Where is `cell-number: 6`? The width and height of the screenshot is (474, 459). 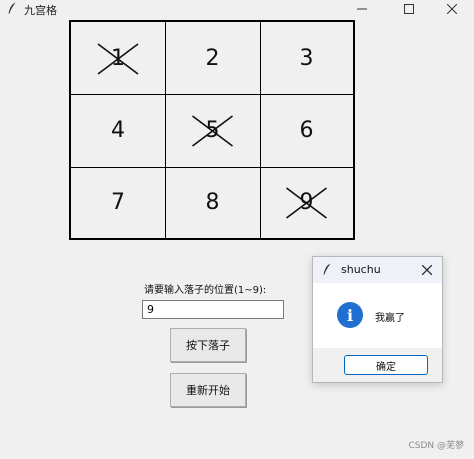
cell-number: 6 is located at coordinates (306, 130).